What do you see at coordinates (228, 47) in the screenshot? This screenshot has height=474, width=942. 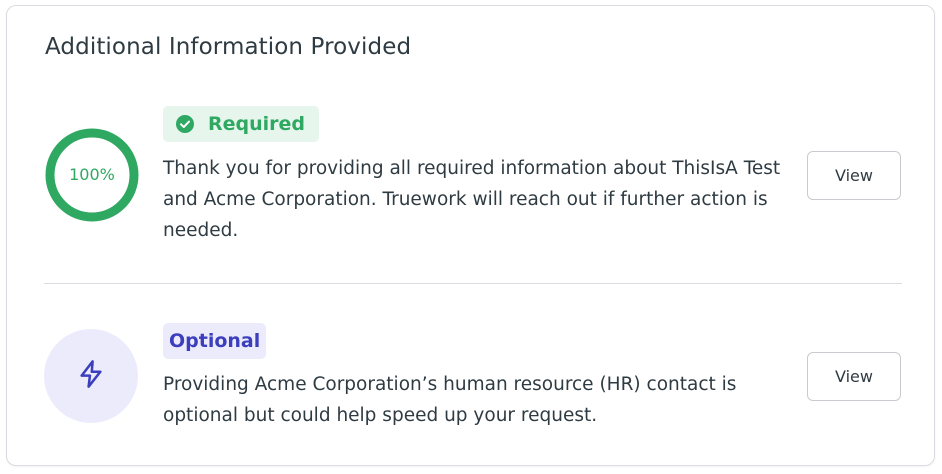 I see `card-title: Additional Information Provided` at bounding box center [228, 47].